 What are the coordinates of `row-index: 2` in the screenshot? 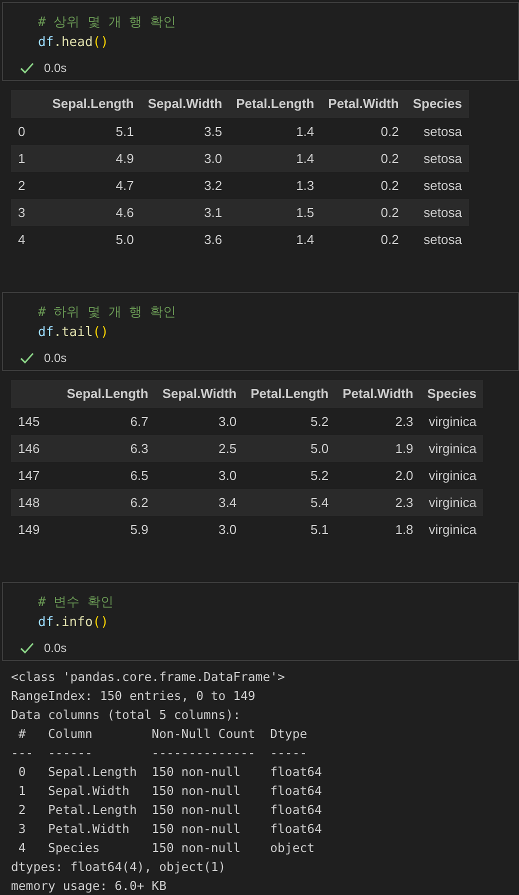 It's located at (28, 185).